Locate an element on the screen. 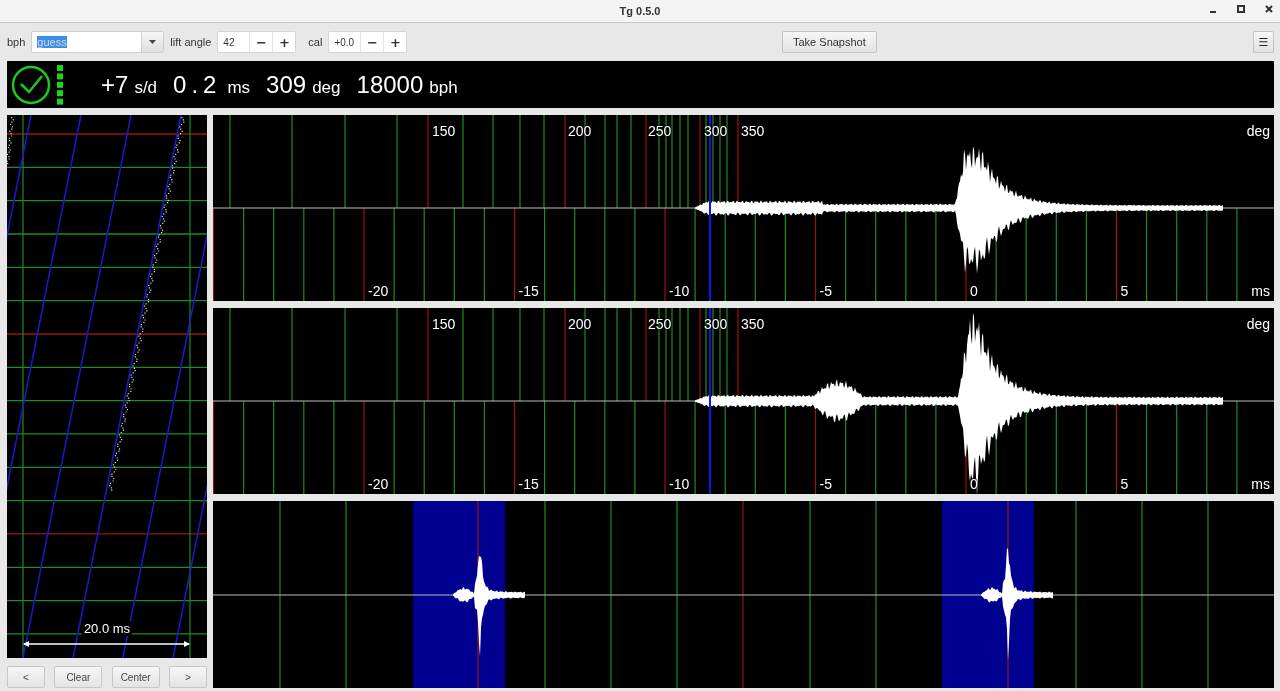  close-icon is located at coordinates (1269, 9).